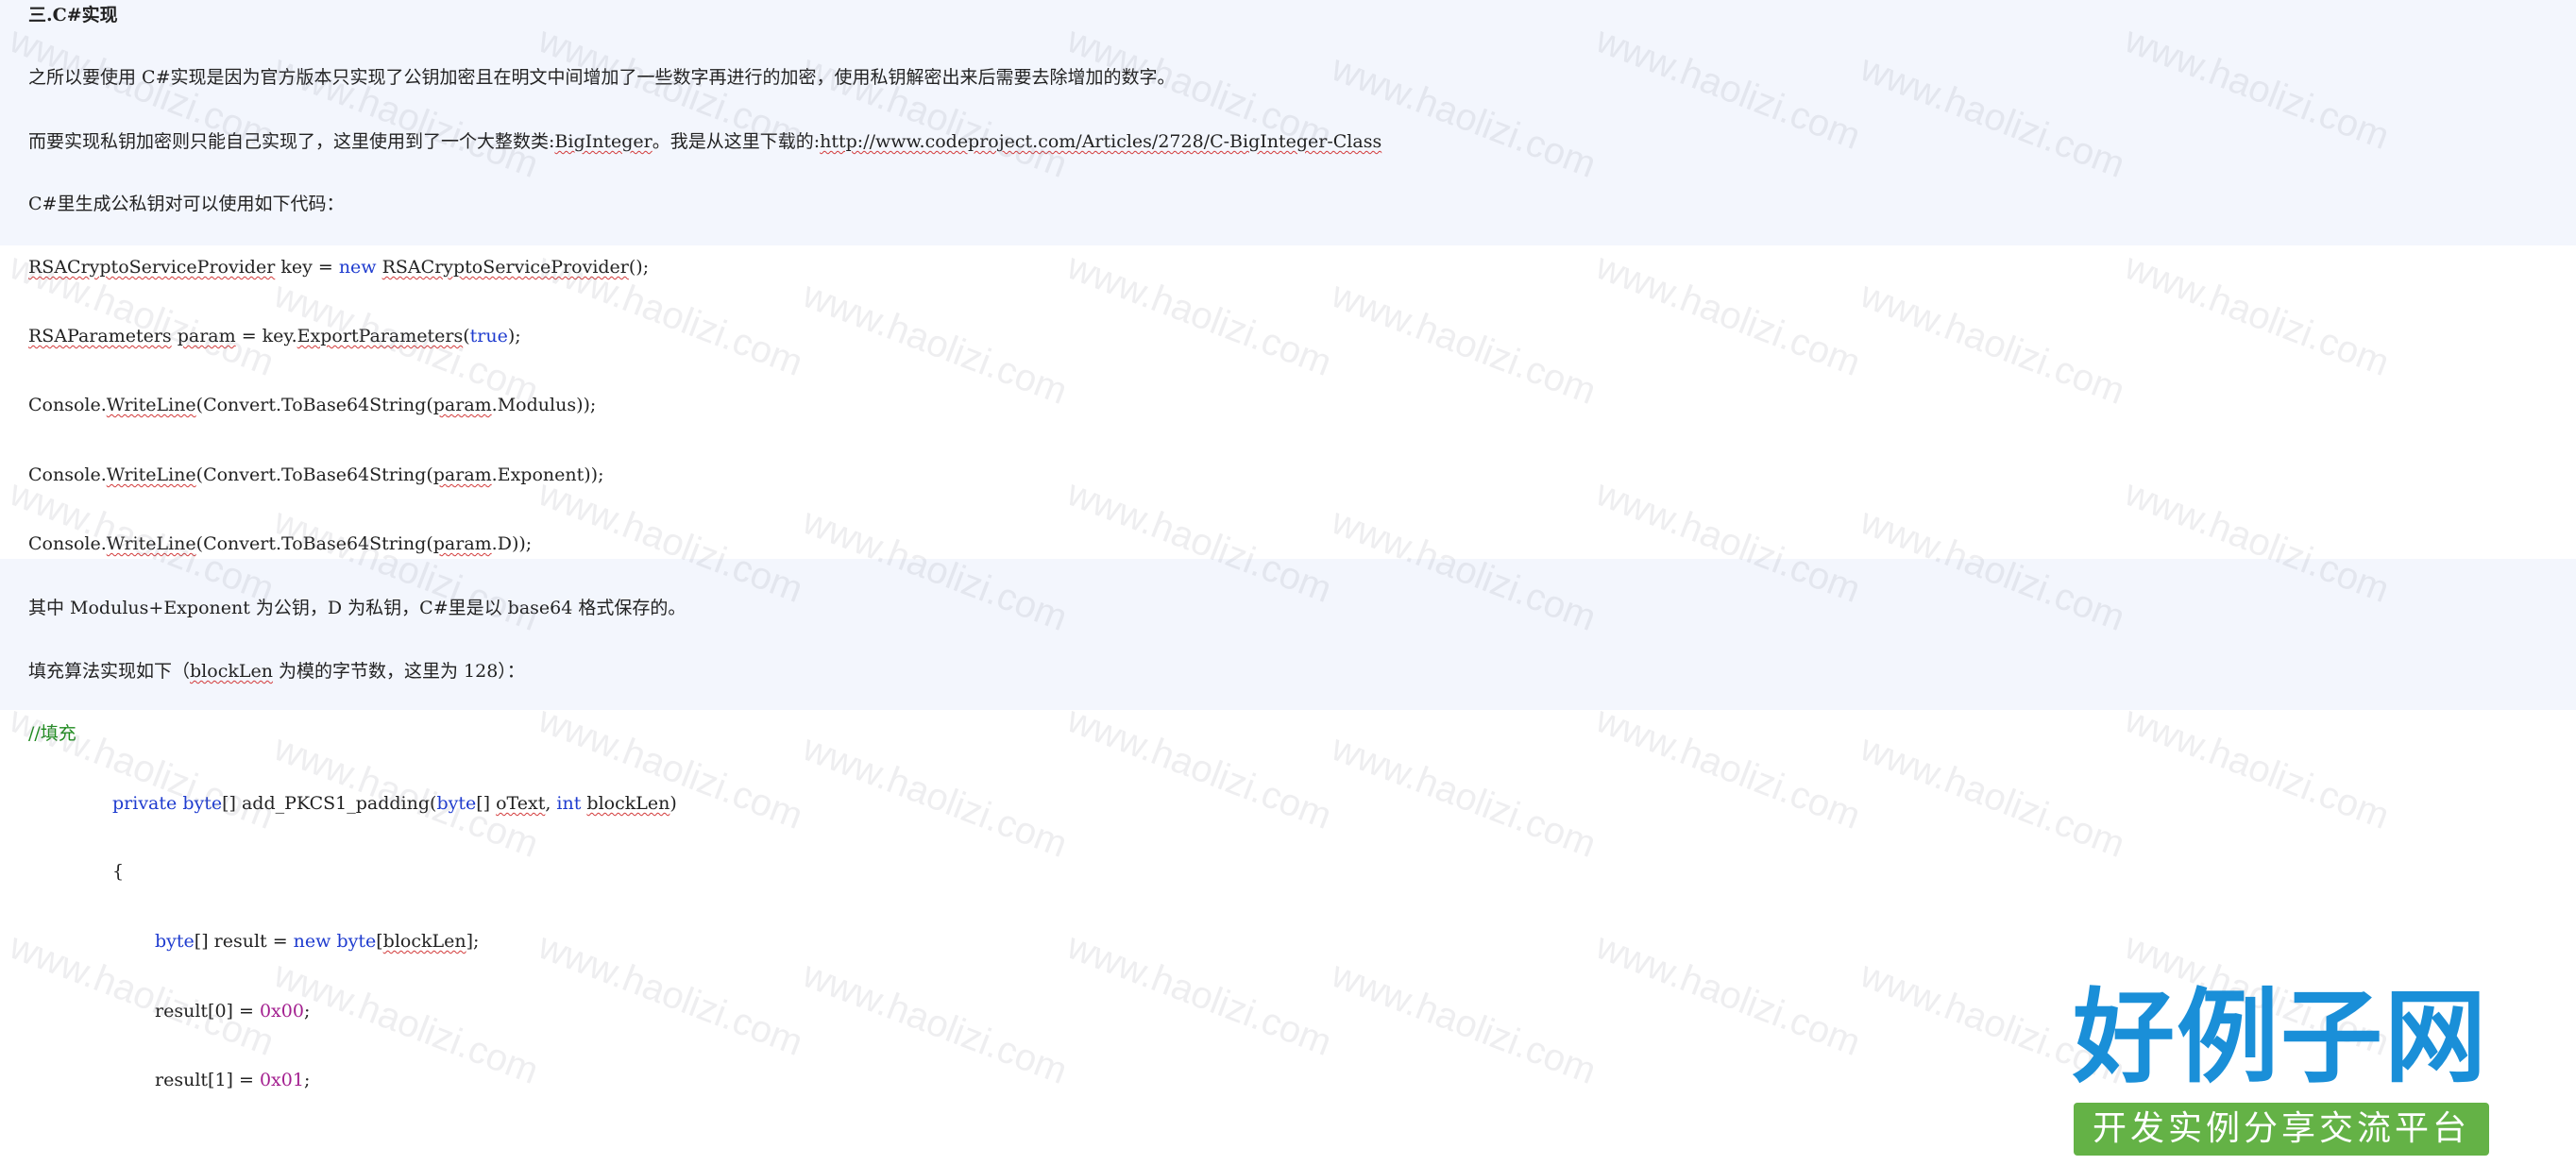  Describe the element at coordinates (544, 405) in the screenshot. I see `code-token: .Modulus));` at that location.